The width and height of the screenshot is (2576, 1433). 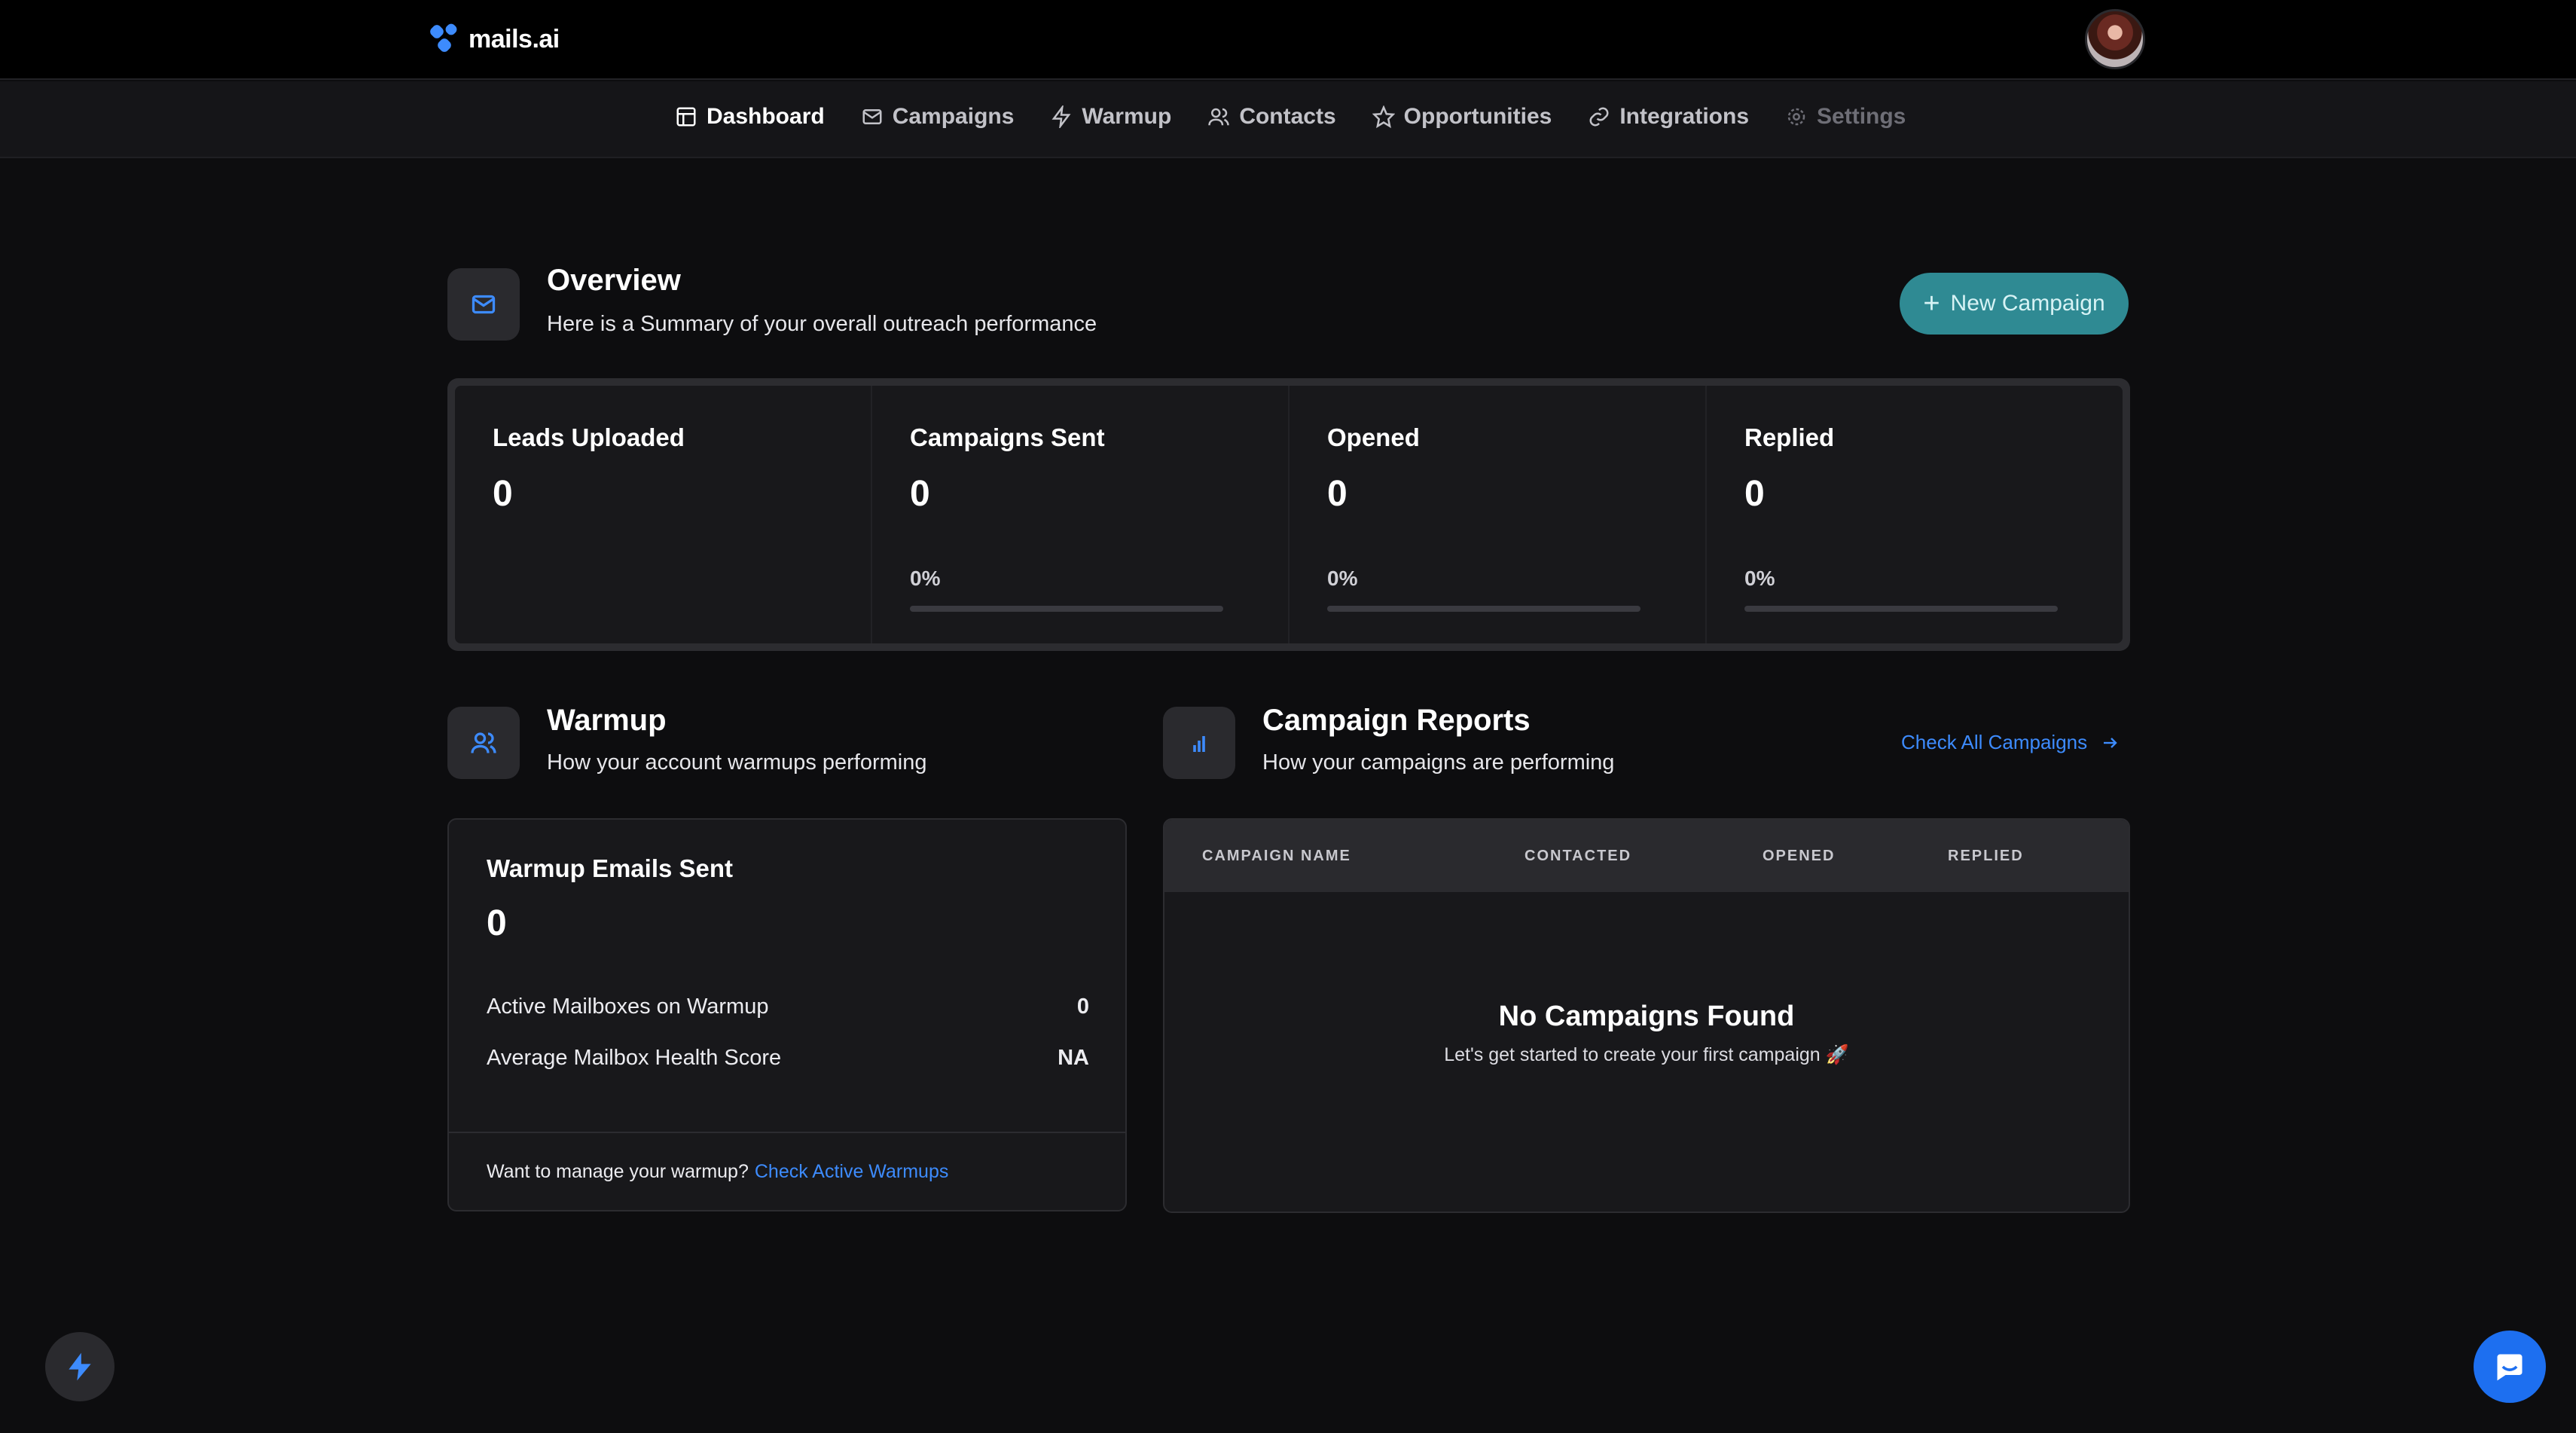 What do you see at coordinates (2115, 39) in the screenshot?
I see `avatar` at bounding box center [2115, 39].